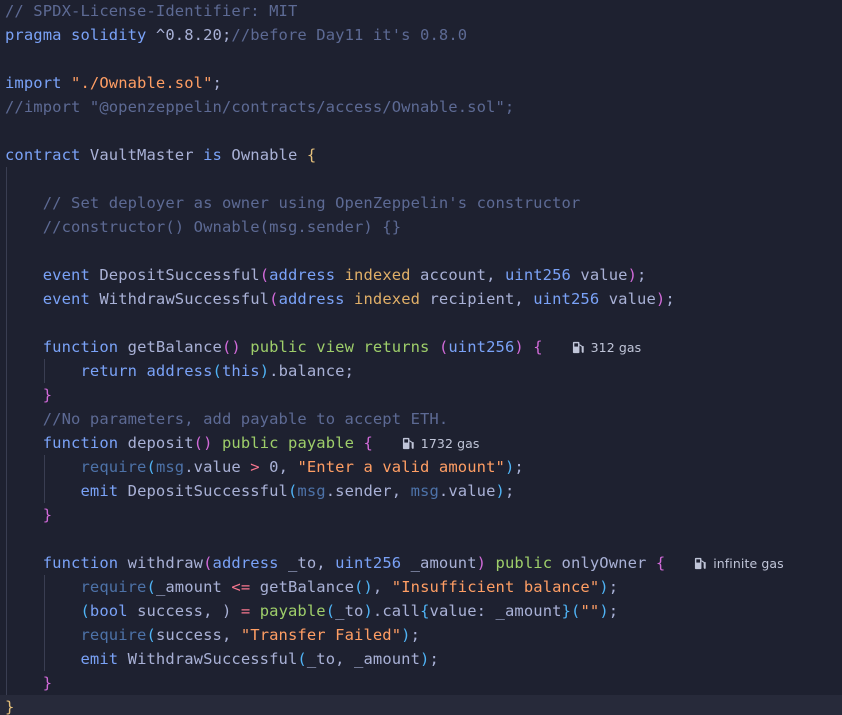  What do you see at coordinates (421, 371) in the screenshot?
I see `code-line: return address(this).balance;` at bounding box center [421, 371].